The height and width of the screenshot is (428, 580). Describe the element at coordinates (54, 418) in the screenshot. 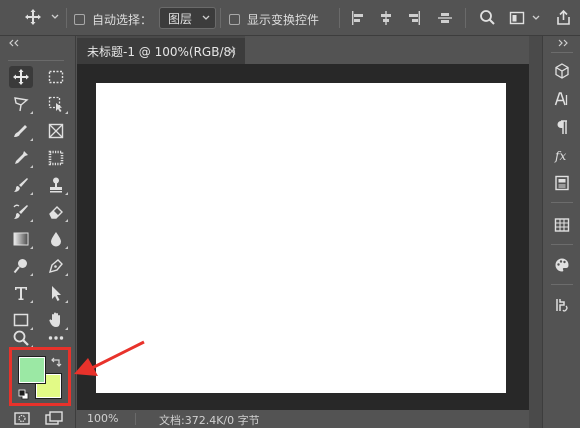

I see `screen-mode-icon` at that location.